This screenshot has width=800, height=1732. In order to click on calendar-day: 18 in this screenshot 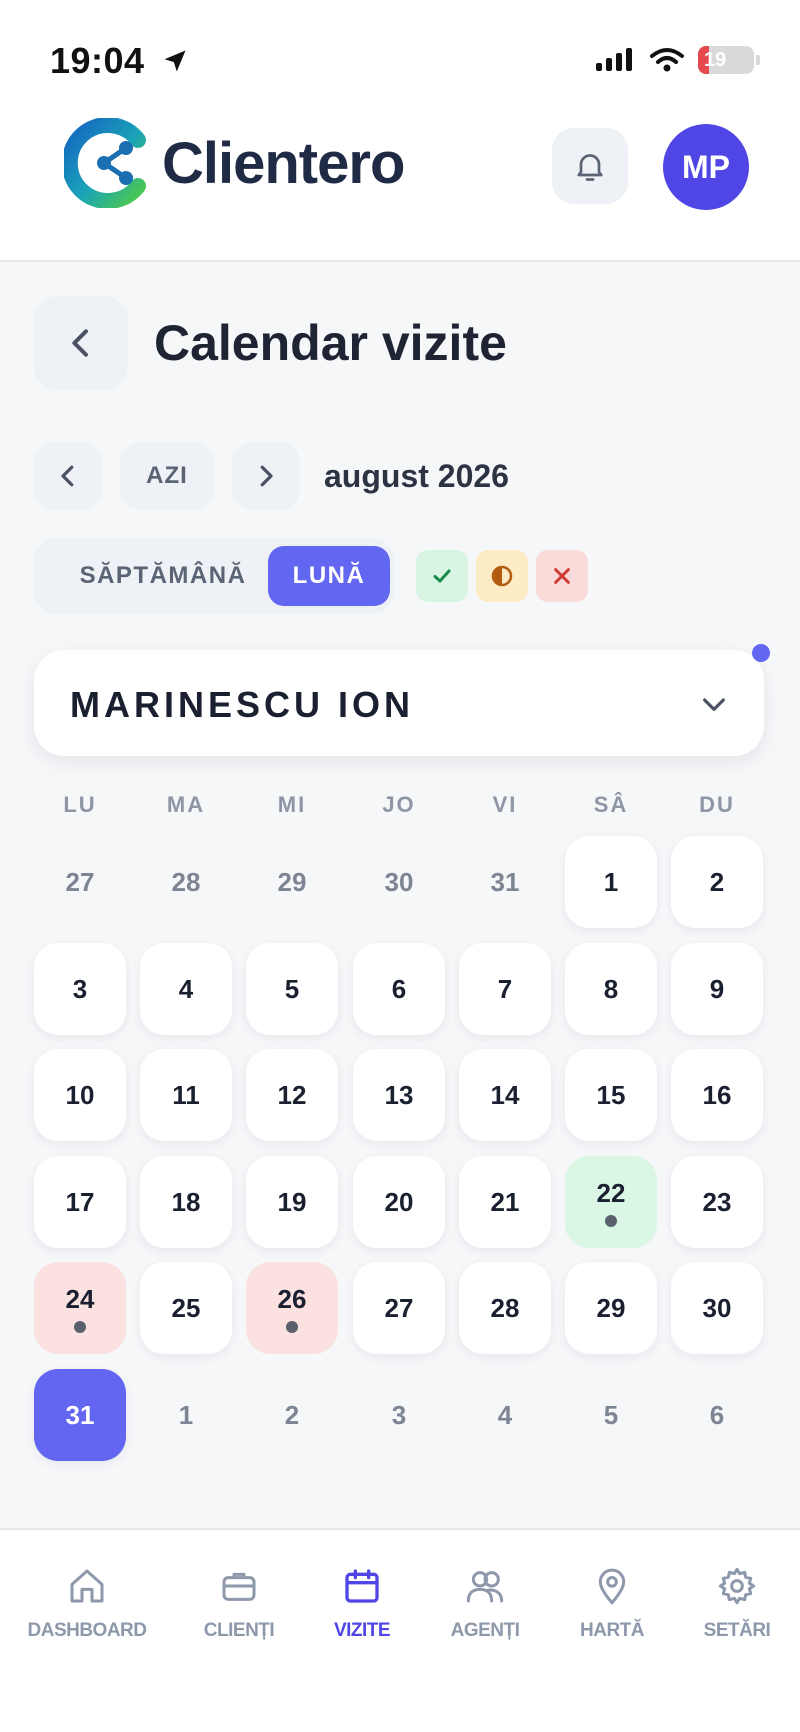, I will do `click(186, 1202)`.